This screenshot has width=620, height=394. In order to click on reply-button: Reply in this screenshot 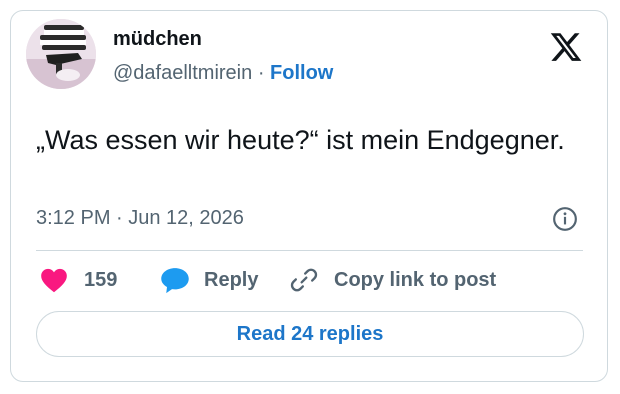, I will do `click(209, 280)`.